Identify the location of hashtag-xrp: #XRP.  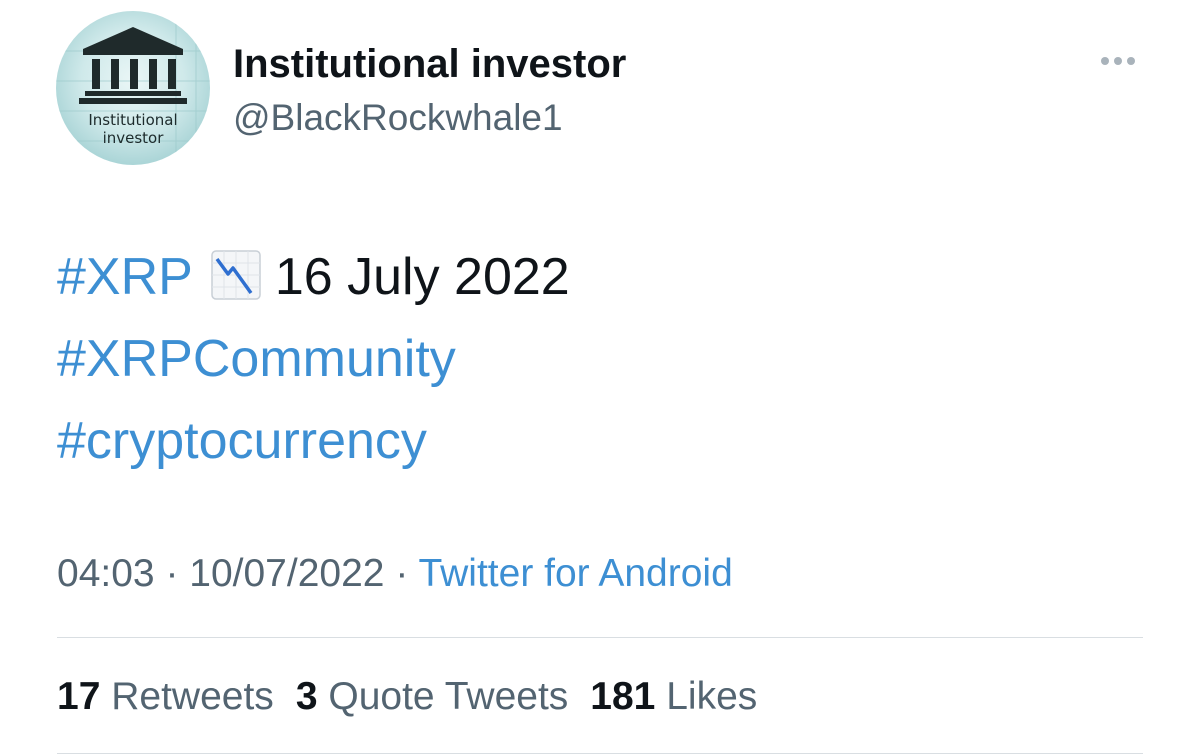
(125, 277).